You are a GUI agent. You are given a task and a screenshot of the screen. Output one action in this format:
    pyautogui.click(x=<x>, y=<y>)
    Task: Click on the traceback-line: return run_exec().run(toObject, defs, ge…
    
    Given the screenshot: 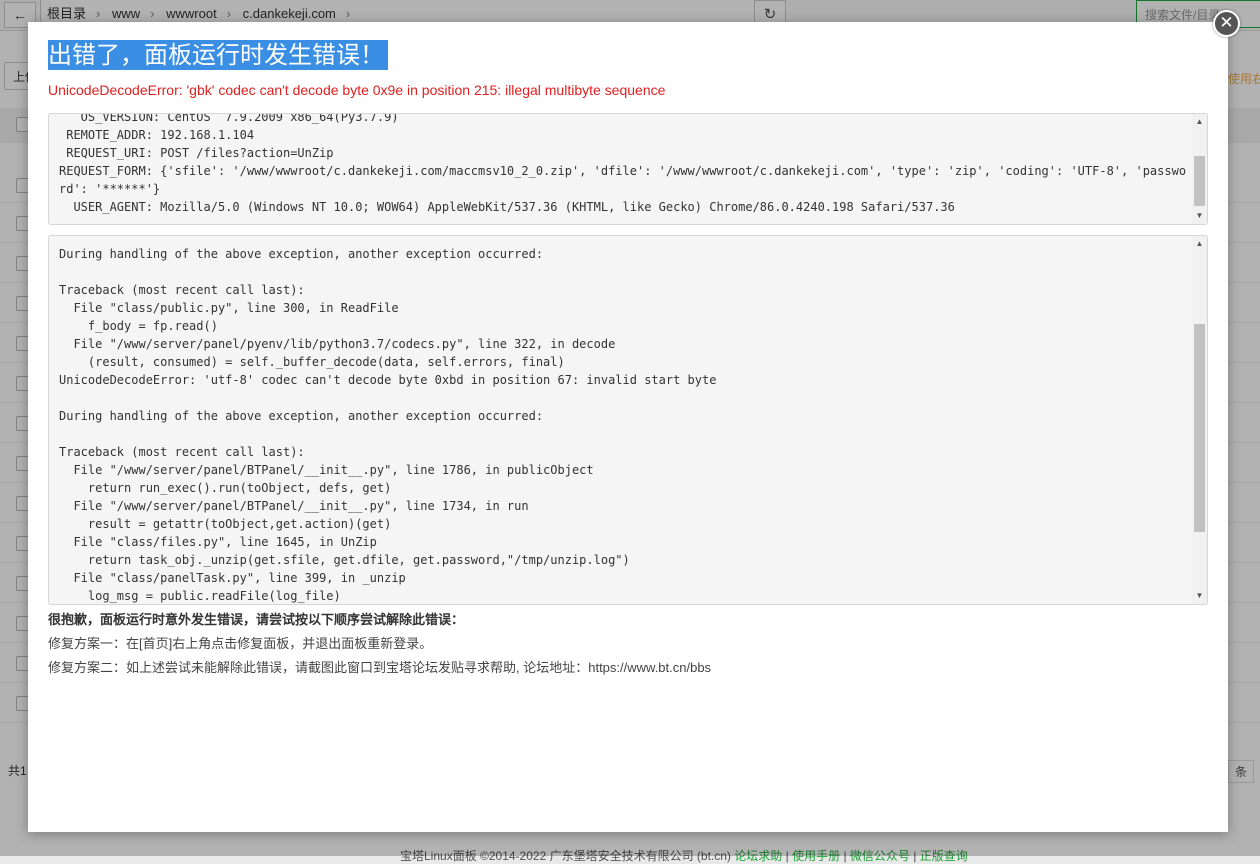 What is the action you would take?
    pyautogui.click(x=225, y=488)
    